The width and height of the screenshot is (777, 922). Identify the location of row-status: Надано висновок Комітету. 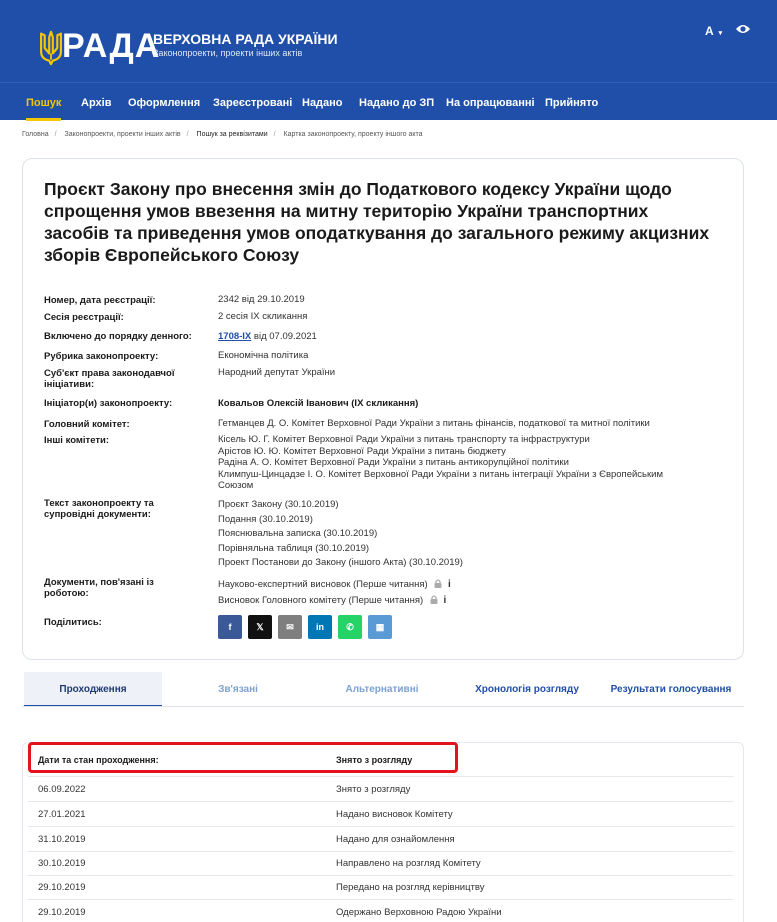
(394, 814).